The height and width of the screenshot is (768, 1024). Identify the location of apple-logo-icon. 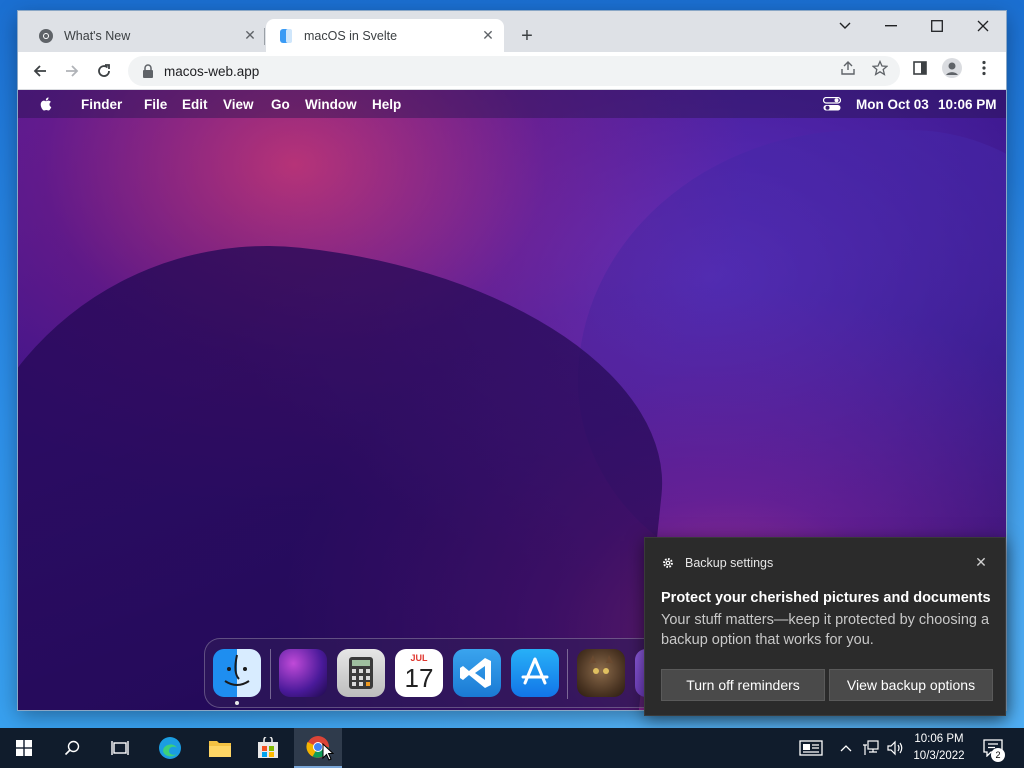
(46, 104).